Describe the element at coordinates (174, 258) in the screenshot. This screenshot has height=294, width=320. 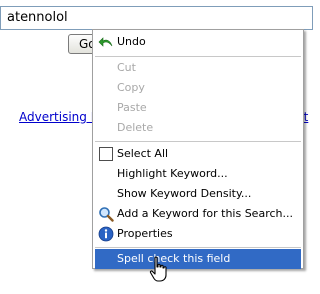
I see `menu-item-label: Spell check this field` at that location.